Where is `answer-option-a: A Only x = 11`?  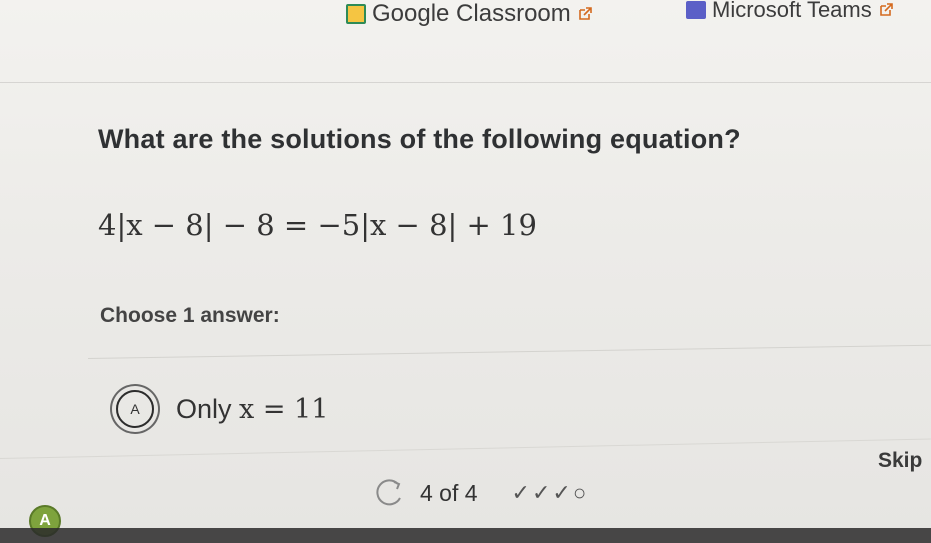
answer-option-a: A Only x = 11 is located at coordinates (222, 409).